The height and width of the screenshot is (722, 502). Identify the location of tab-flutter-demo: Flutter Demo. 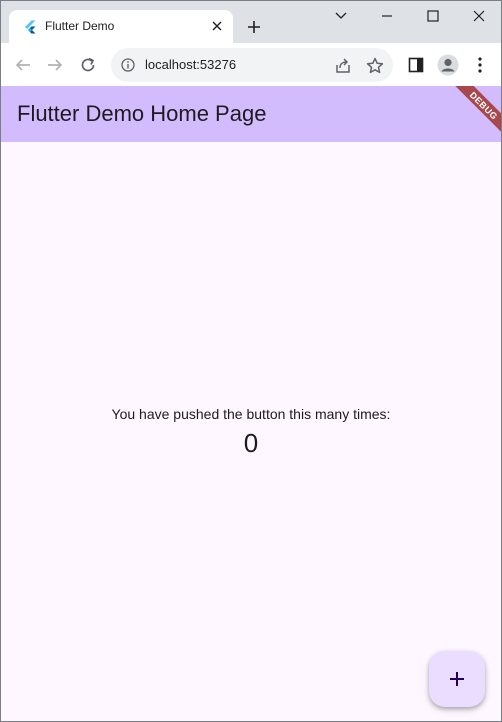
(121, 26).